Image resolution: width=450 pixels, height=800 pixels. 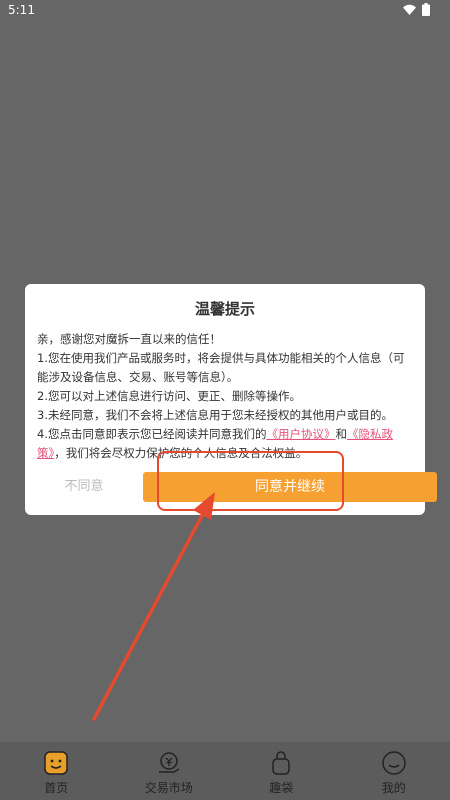 I want to click on bottom-nav: 首页 交易市场 趣袋 我的, so click(x=225, y=771).